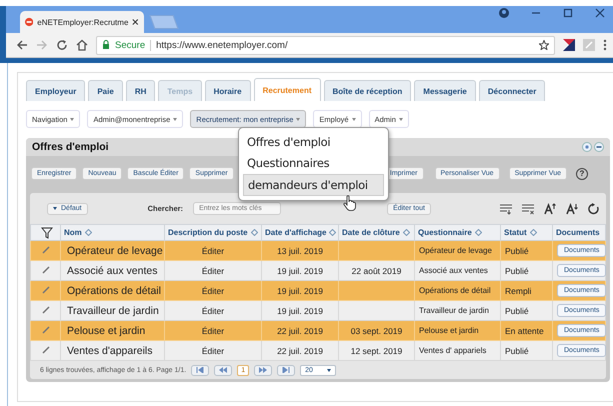 The width and height of the screenshot is (613, 406). Describe the element at coordinates (47, 232) in the screenshot. I see `filter-icon` at that location.